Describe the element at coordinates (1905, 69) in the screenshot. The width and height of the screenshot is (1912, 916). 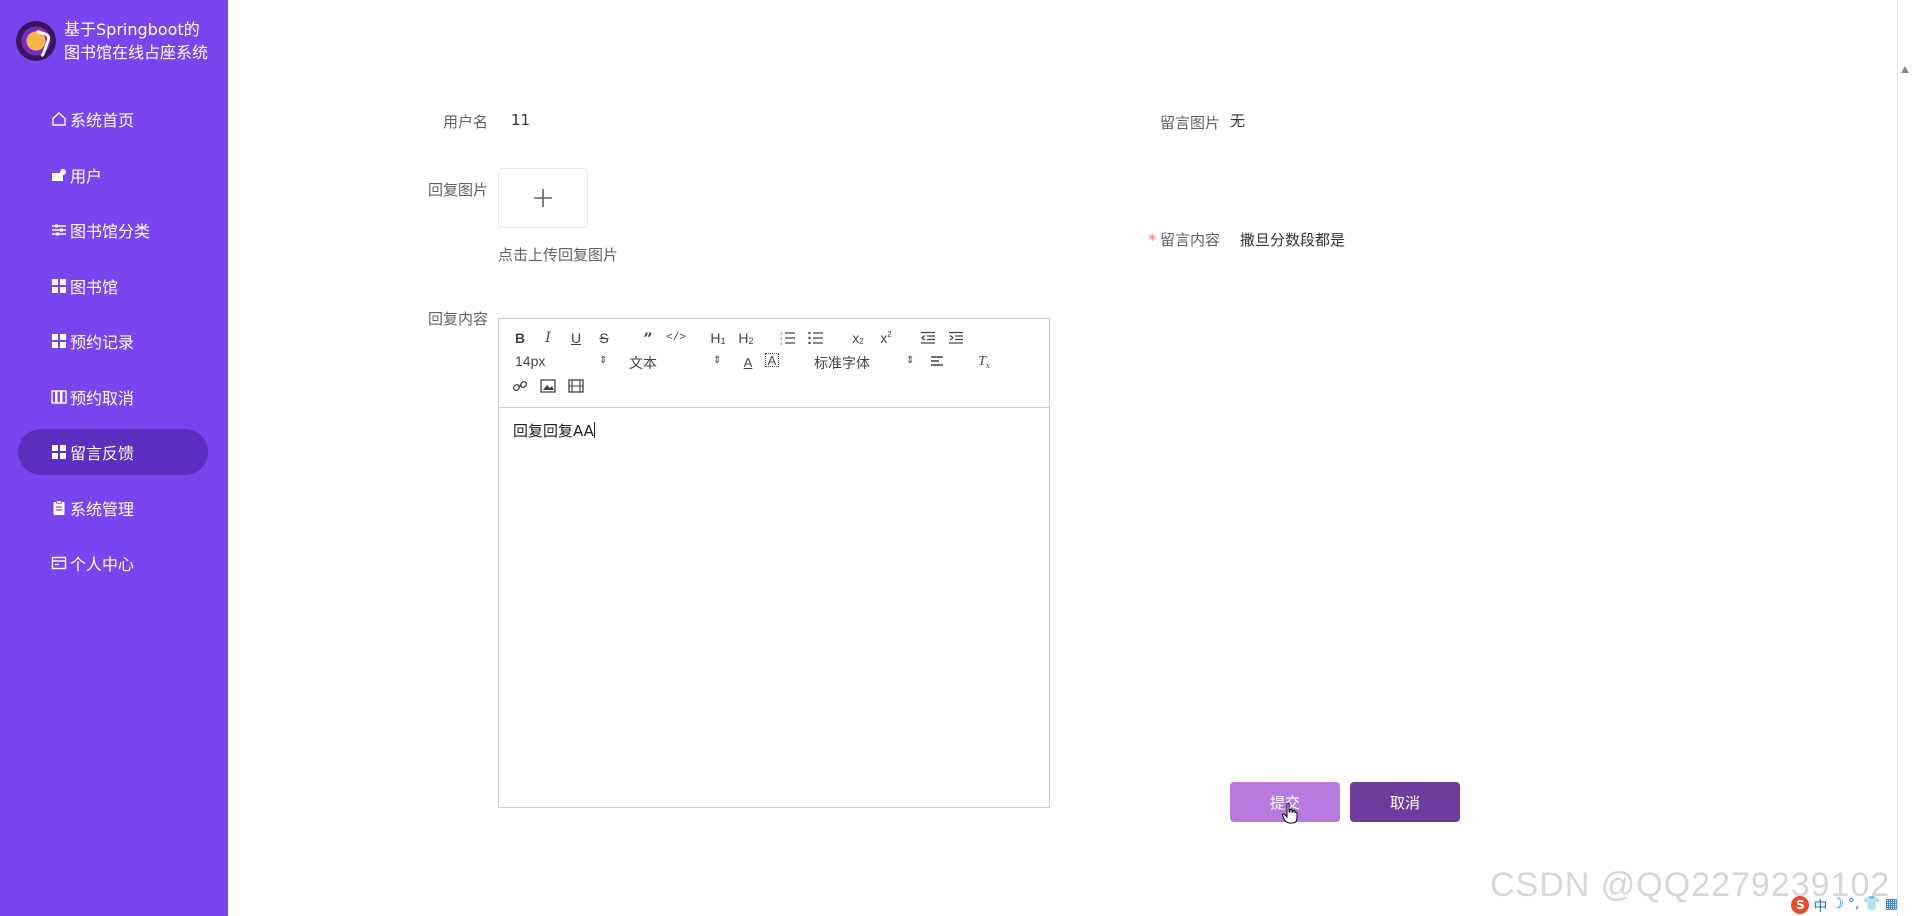
I see `scroll-up-arrow-icon` at that location.